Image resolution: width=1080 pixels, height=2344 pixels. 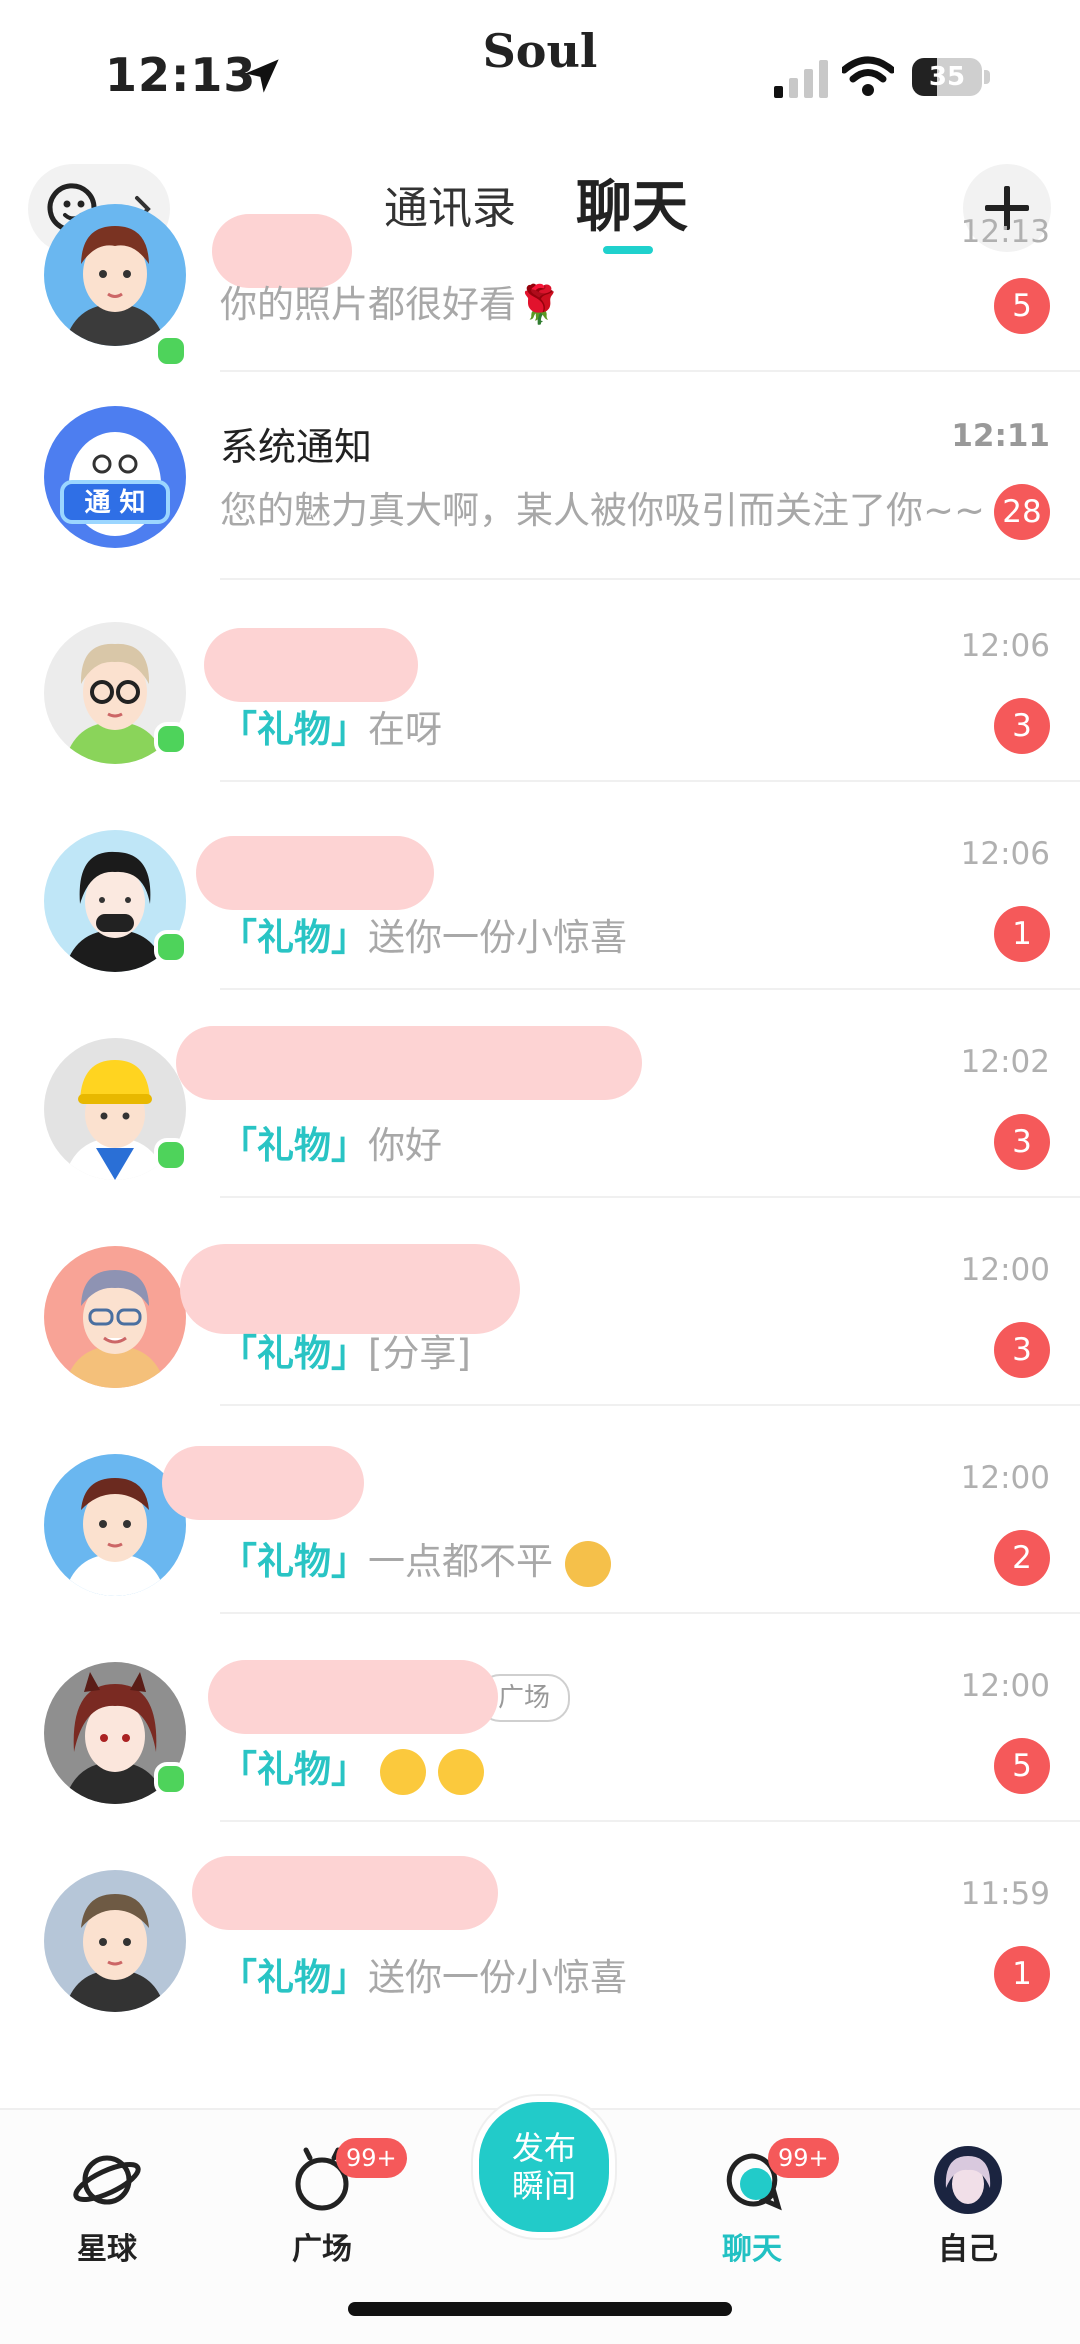 I want to click on nav-planet-label: 星球, so click(x=107, y=2249).